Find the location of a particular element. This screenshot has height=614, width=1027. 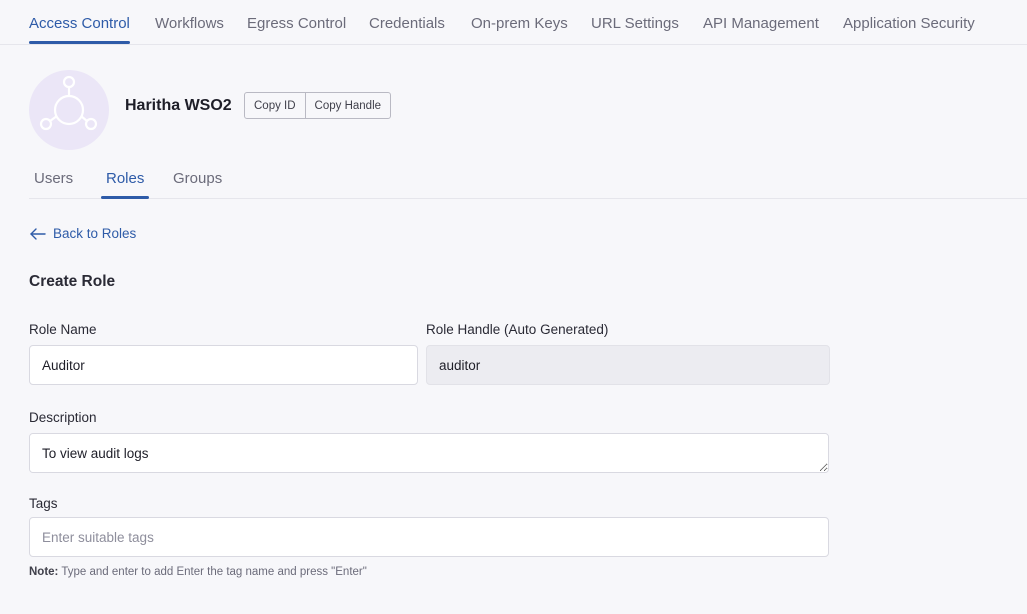

description-label: Description is located at coordinates (63, 417).